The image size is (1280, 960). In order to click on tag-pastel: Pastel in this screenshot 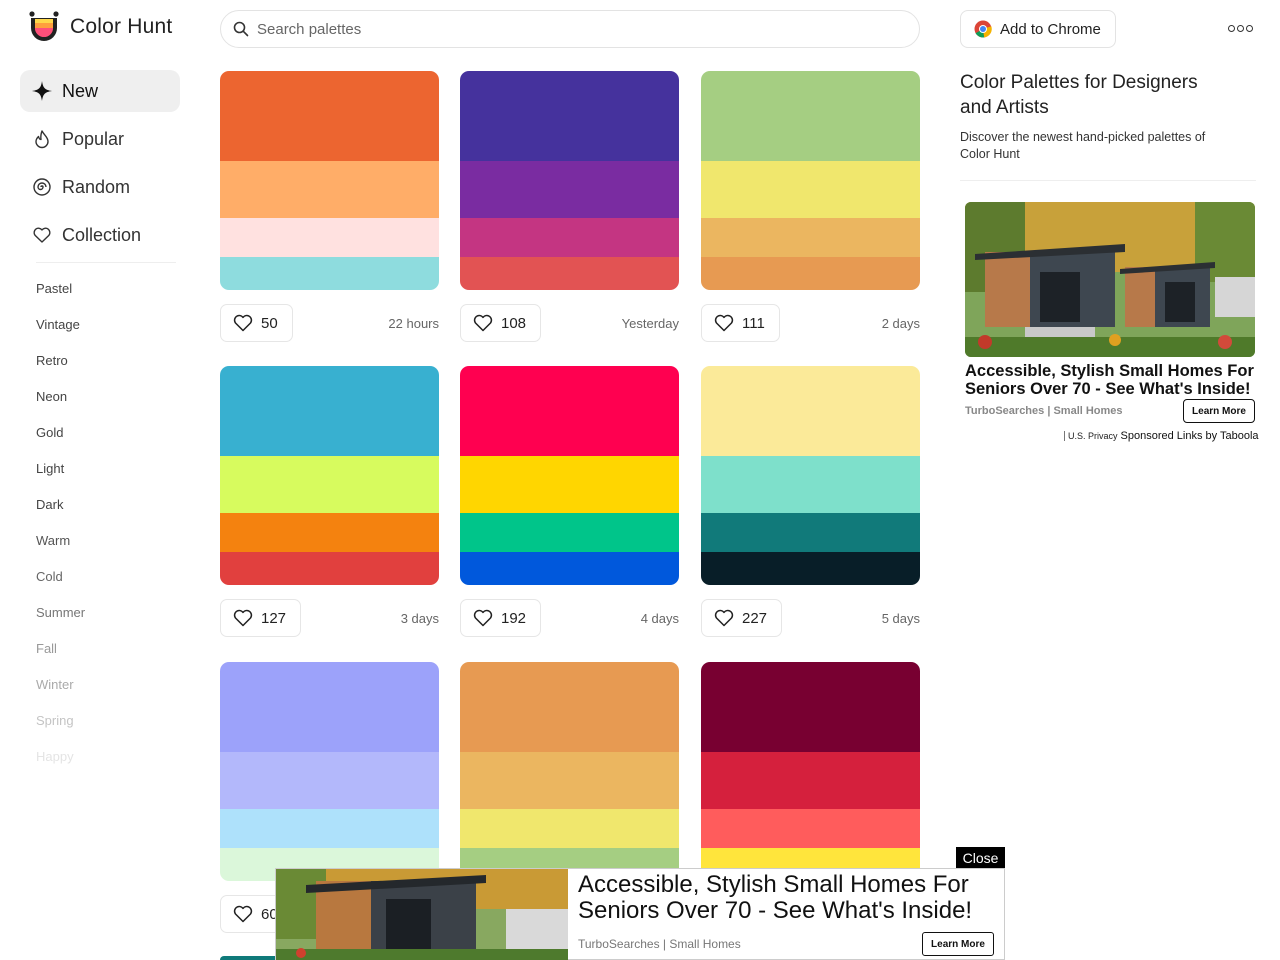, I will do `click(96, 298)`.